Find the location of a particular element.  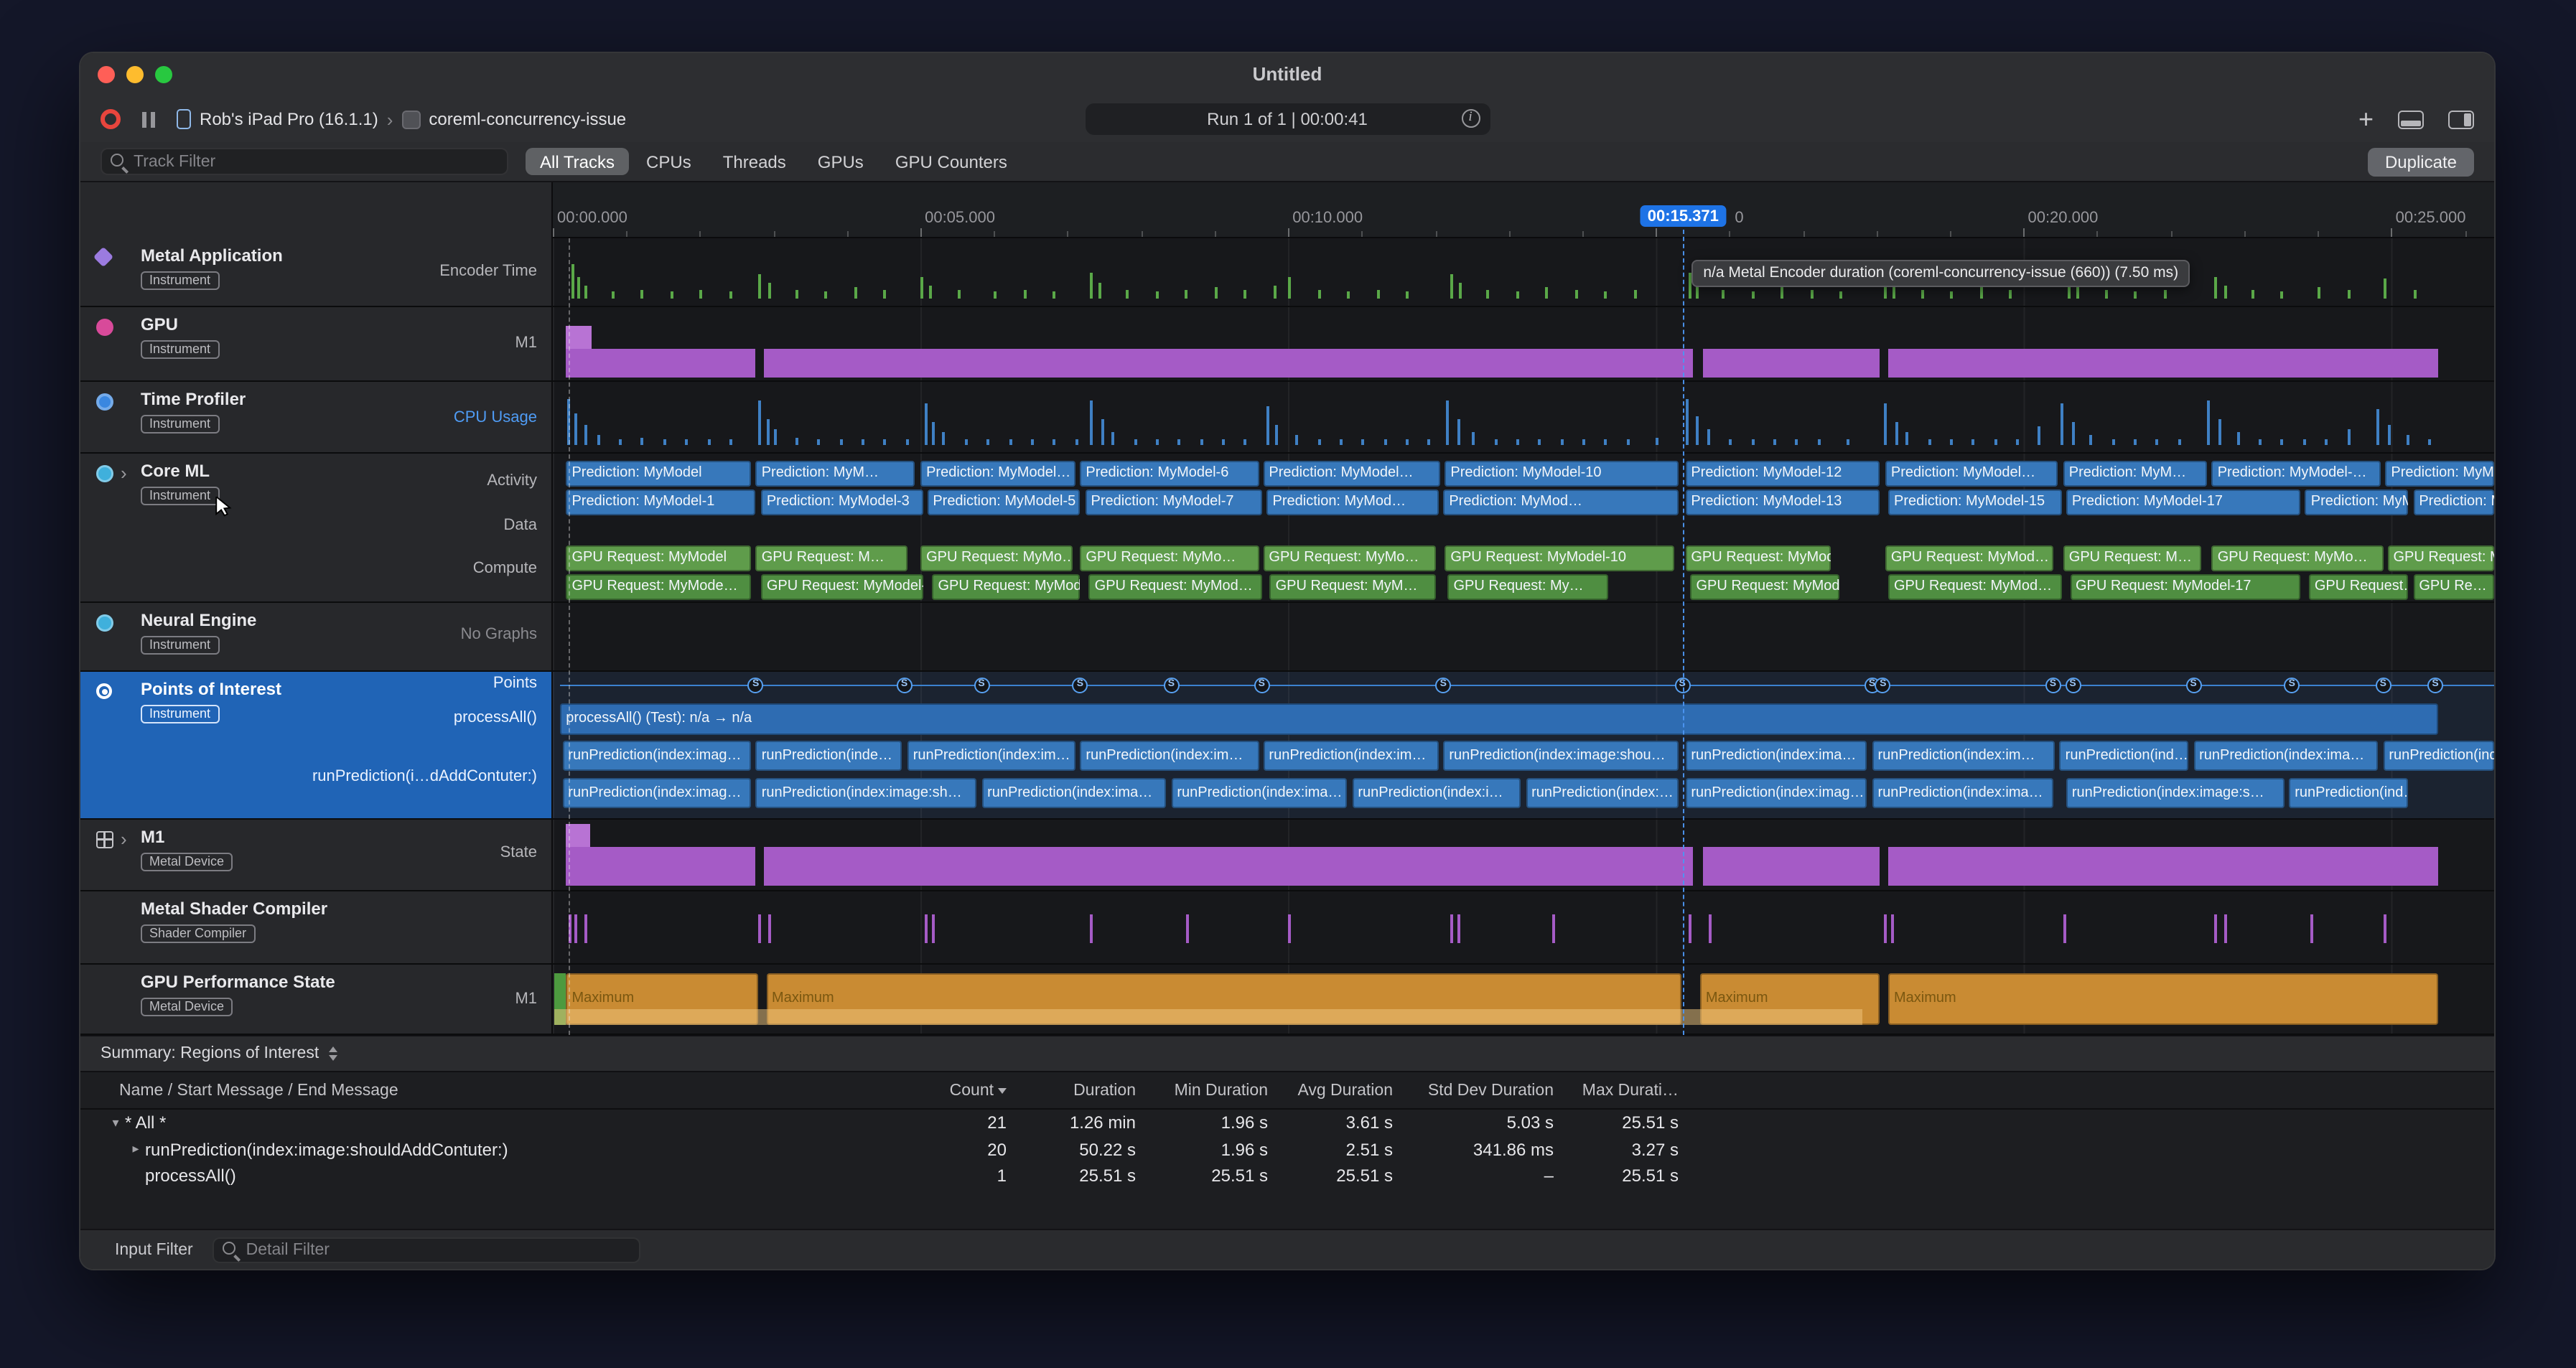

summary-bar: Summary: Regions of Interest is located at coordinates (1287, 1054).